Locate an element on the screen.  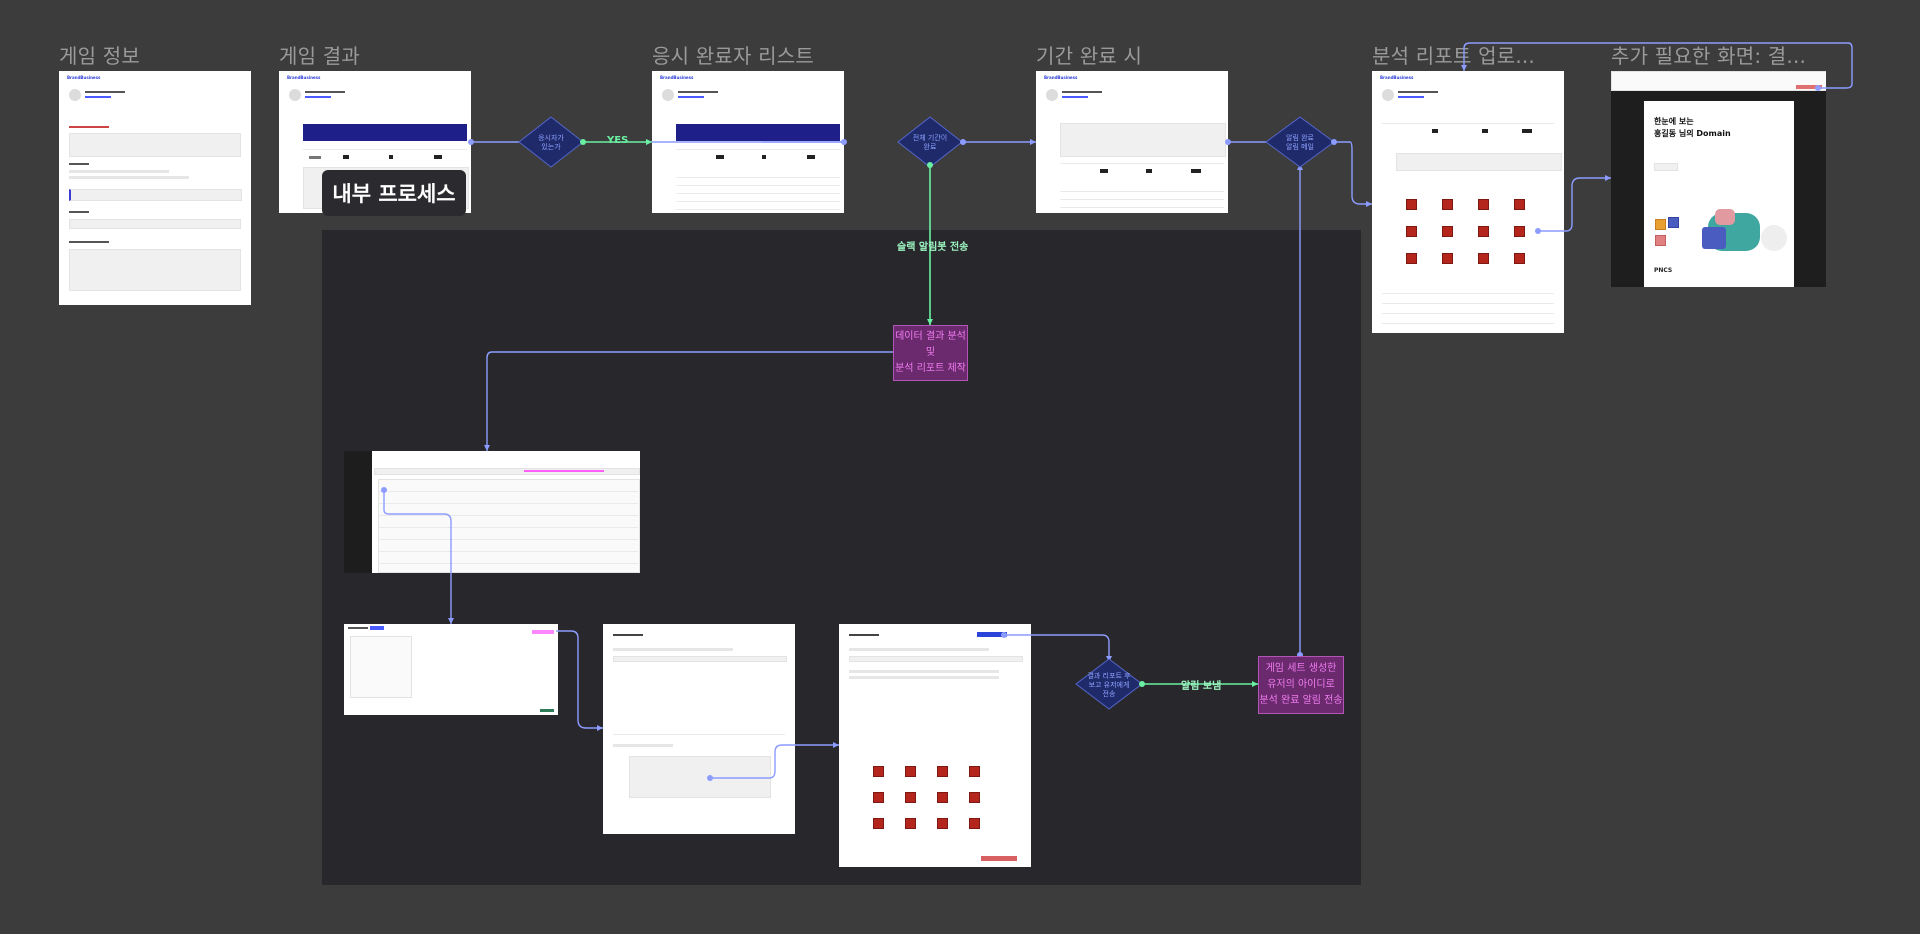
decision-period-end-label: 전체 기간이 완료 is located at coordinates (930, 142).